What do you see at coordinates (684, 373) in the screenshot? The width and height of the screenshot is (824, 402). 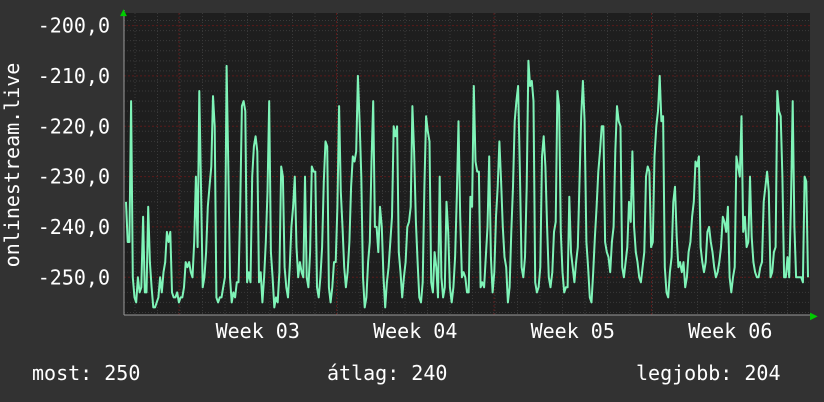 I see `best-label: legjobb:` at bounding box center [684, 373].